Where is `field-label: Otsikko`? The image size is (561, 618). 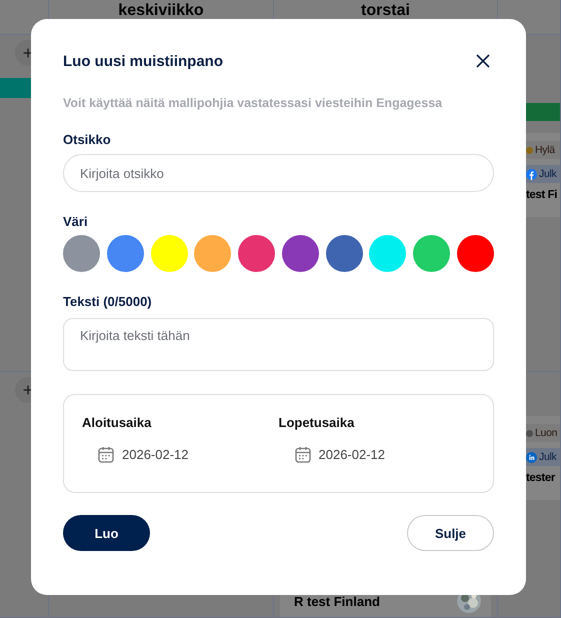 field-label: Otsikko is located at coordinates (87, 139).